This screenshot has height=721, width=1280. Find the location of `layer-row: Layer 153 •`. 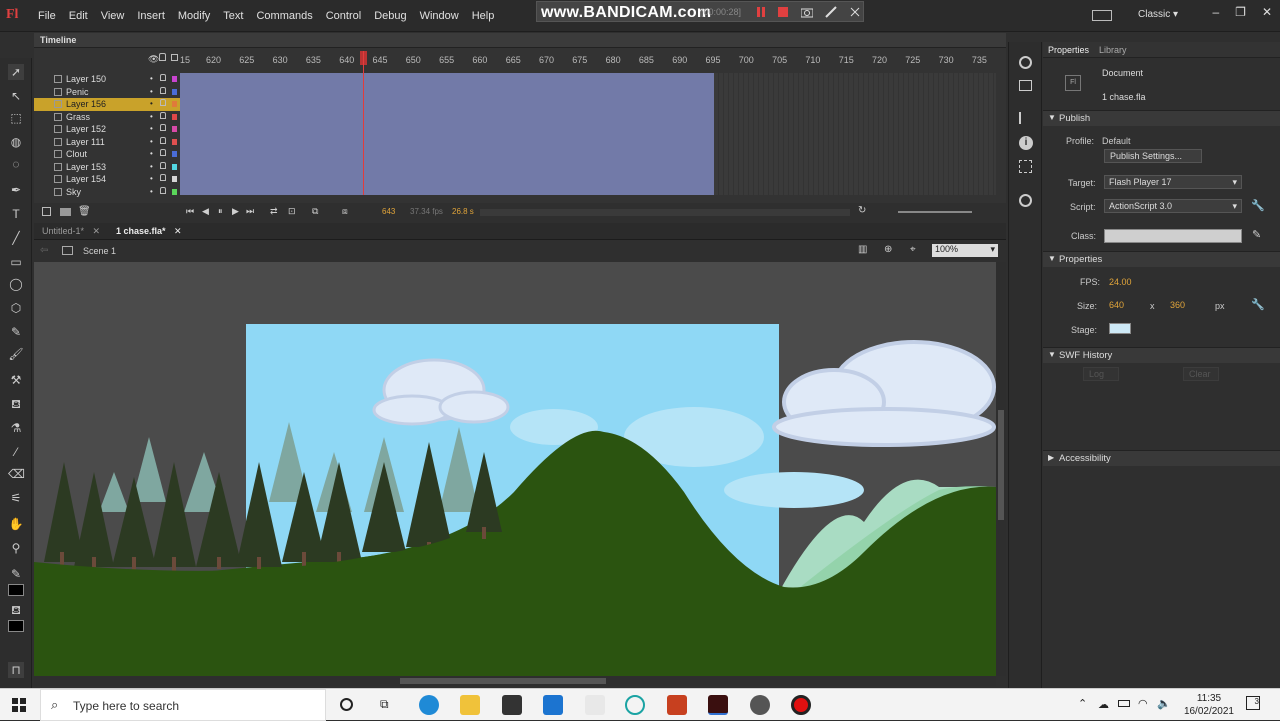

layer-row: Layer 153 • is located at coordinates (107, 167).